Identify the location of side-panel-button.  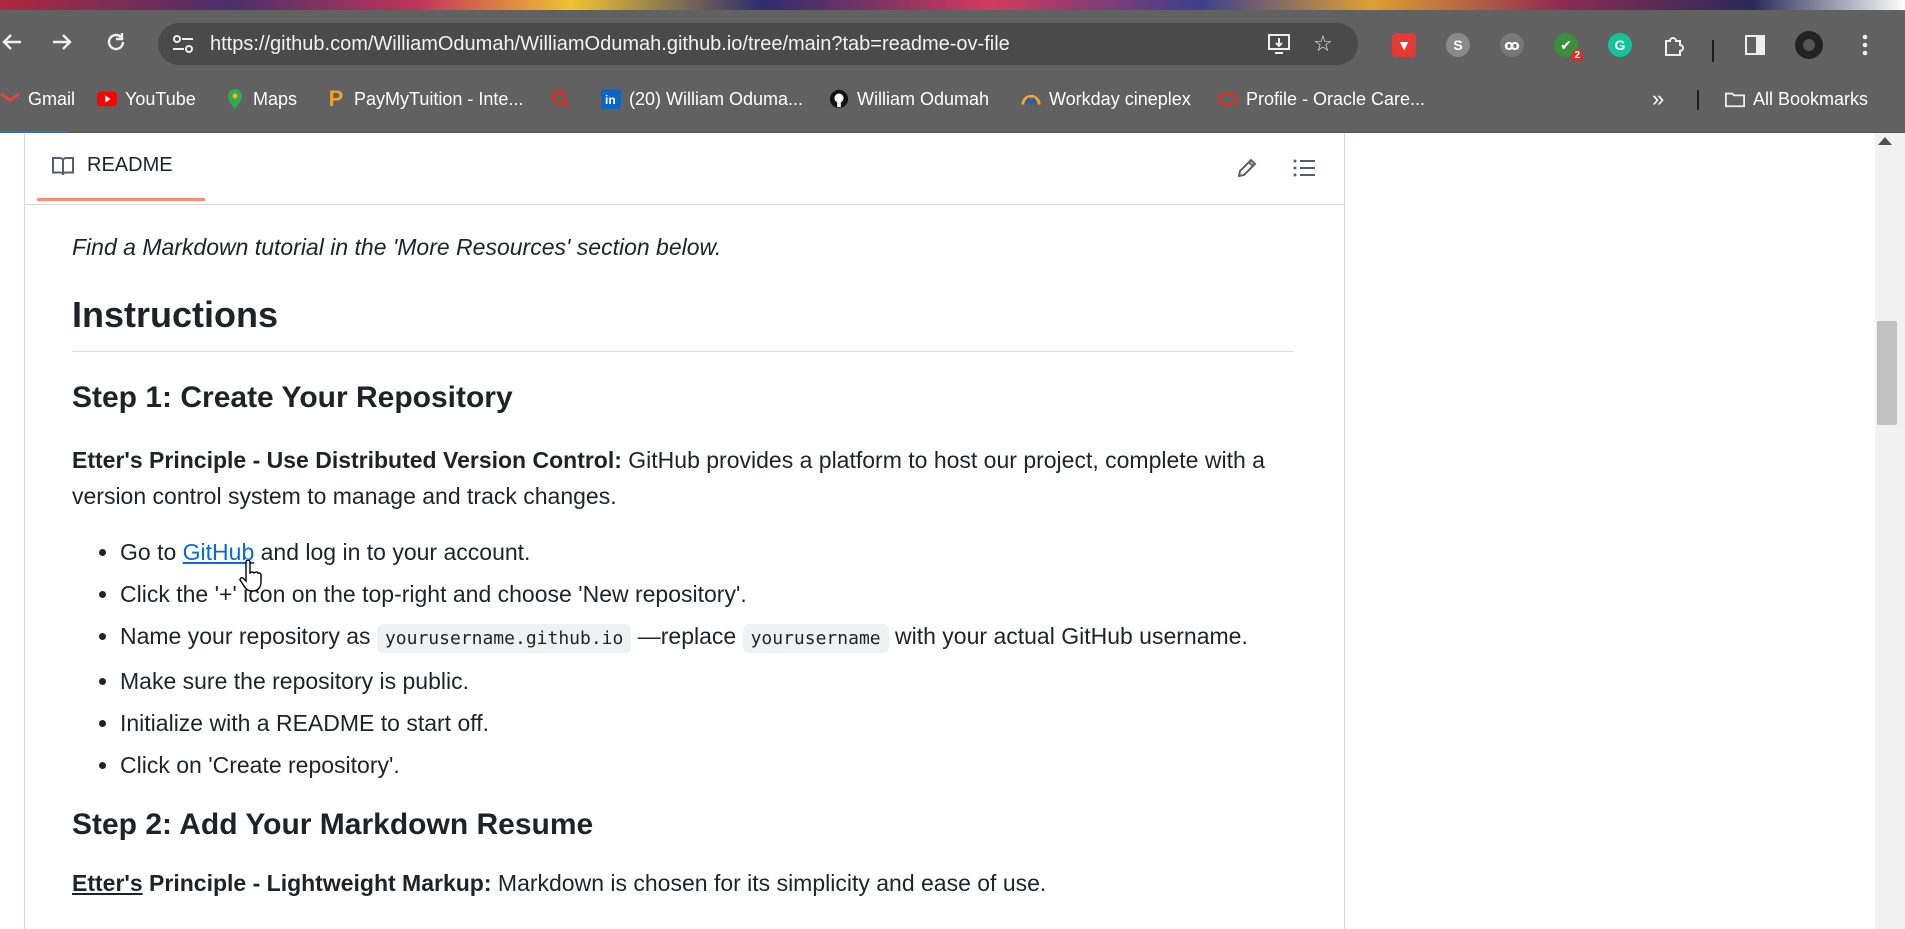
(1755, 45).